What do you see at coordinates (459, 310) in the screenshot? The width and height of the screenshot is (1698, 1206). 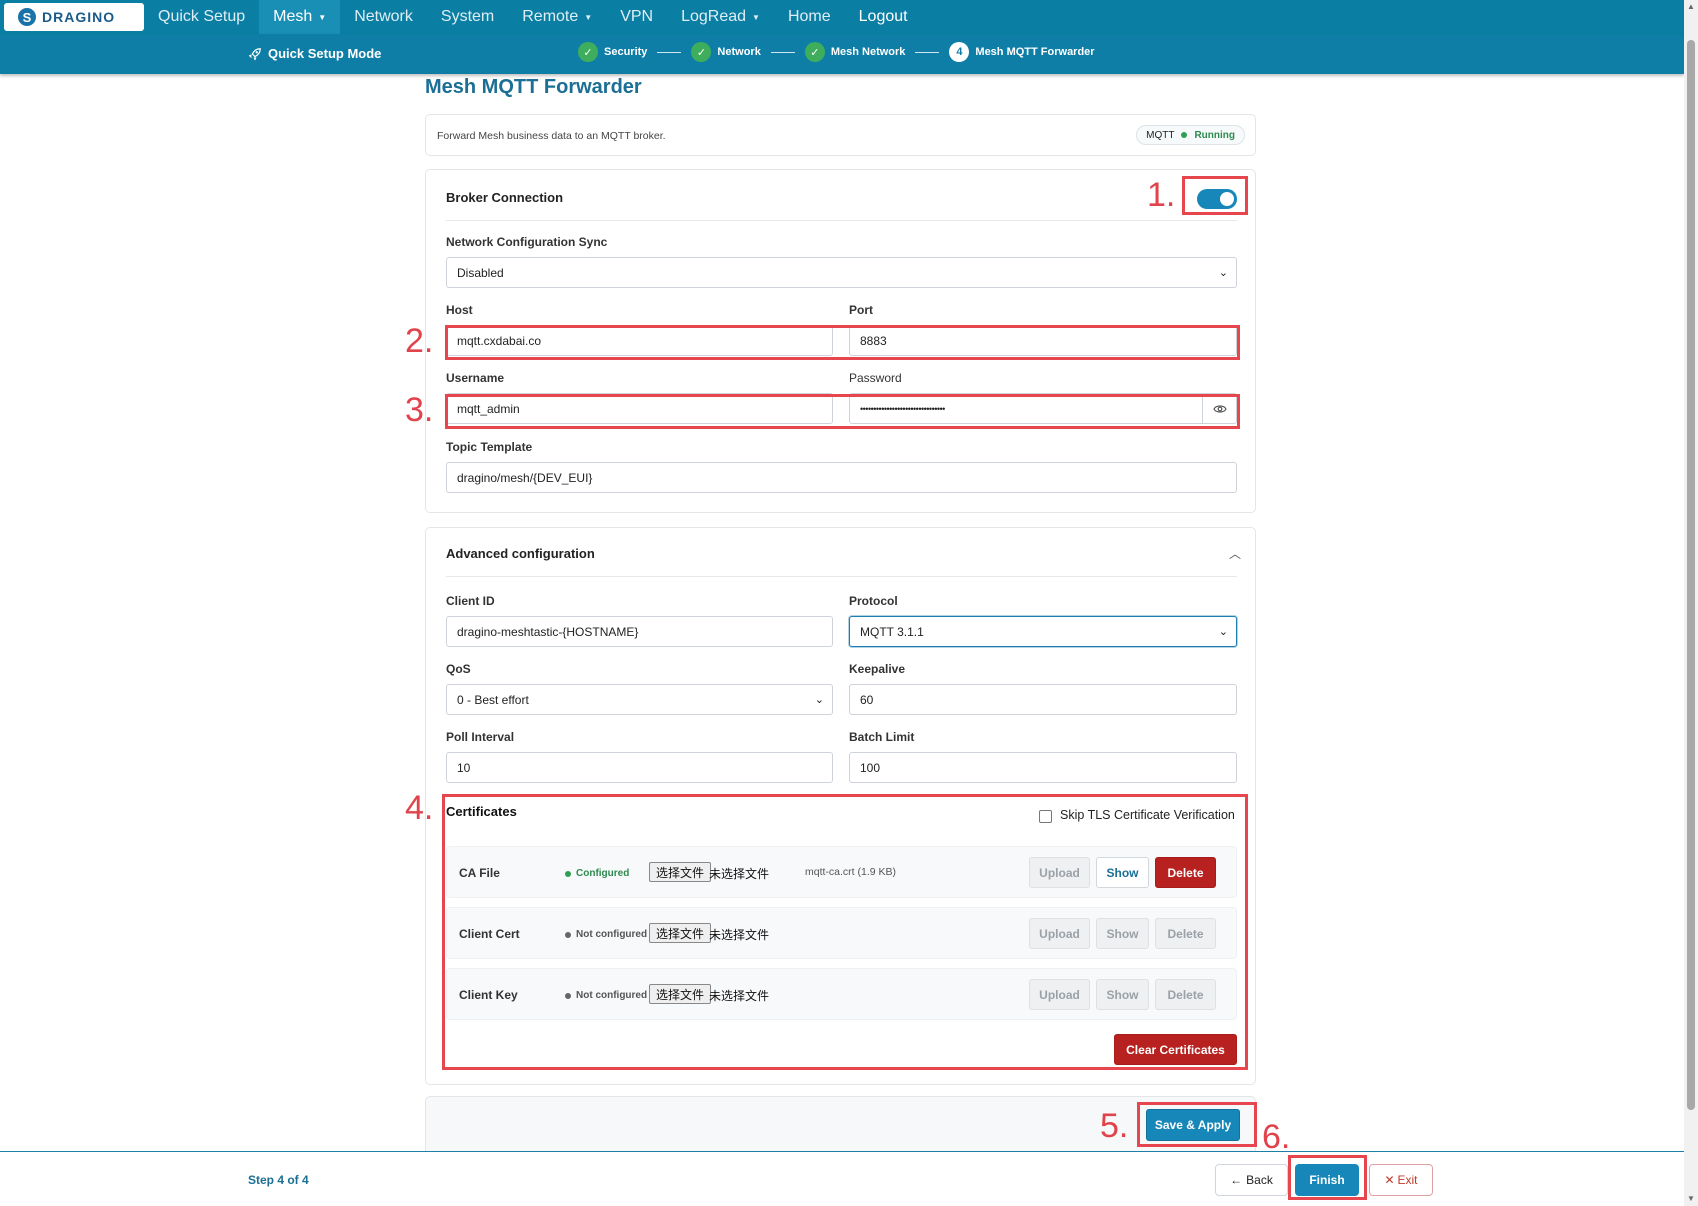 I see `host-label: Host` at bounding box center [459, 310].